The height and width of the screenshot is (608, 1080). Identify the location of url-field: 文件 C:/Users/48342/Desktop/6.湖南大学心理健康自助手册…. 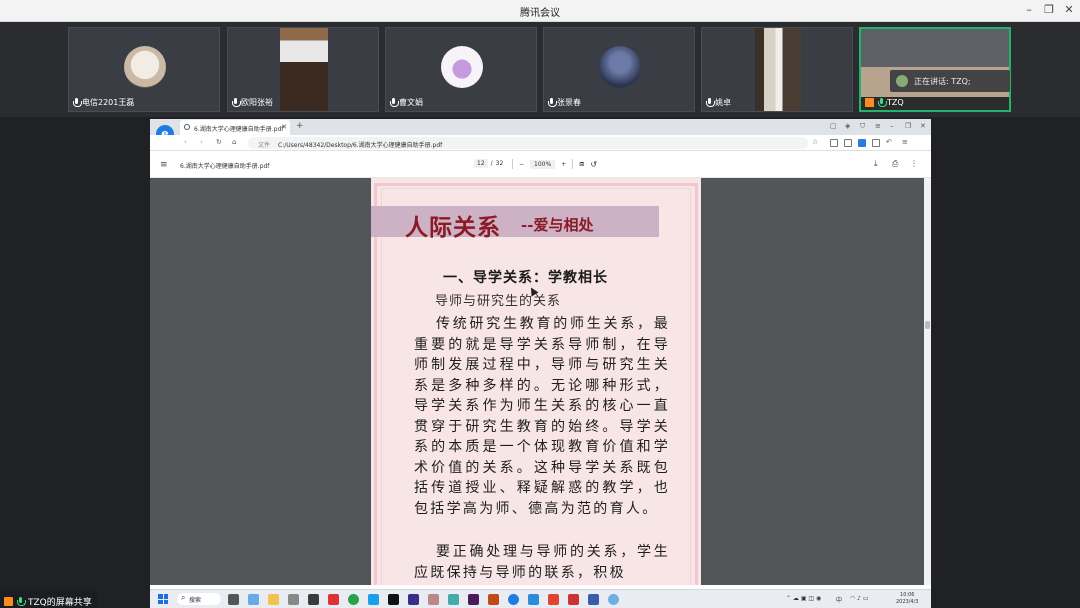
(528, 143).